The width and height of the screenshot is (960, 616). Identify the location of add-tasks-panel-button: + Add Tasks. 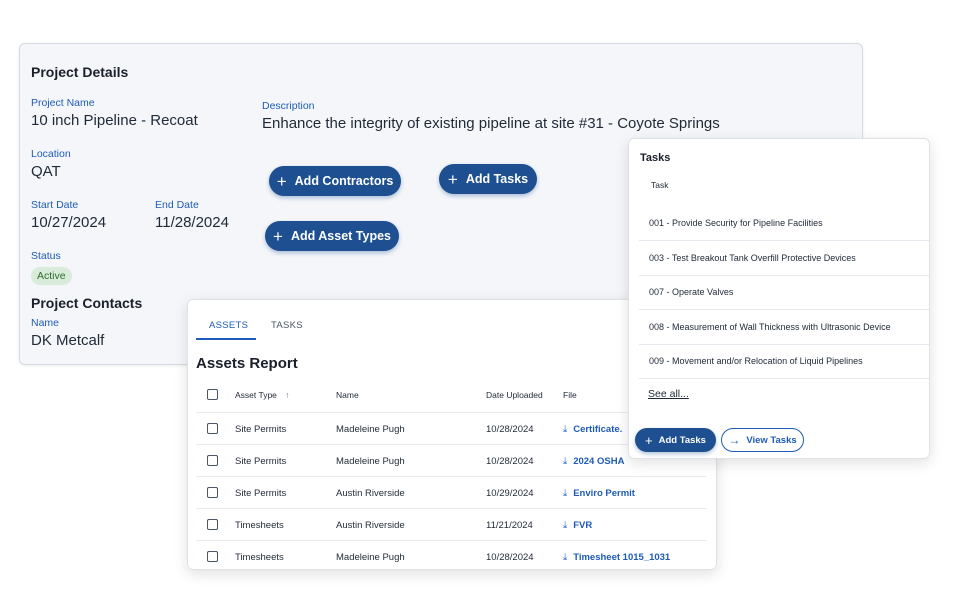
(675, 440).